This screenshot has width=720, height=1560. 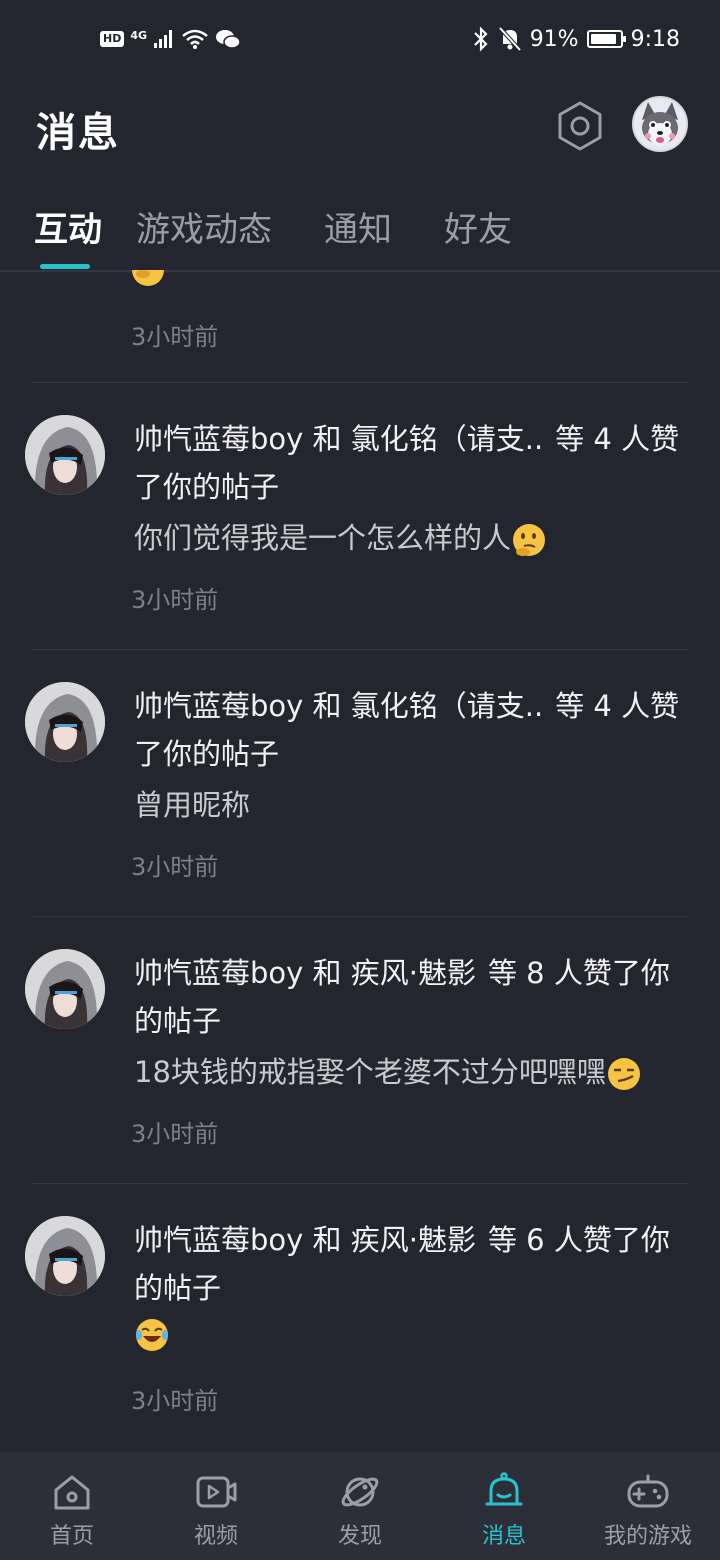 What do you see at coordinates (72, 1492) in the screenshot?
I see `home-icon` at bounding box center [72, 1492].